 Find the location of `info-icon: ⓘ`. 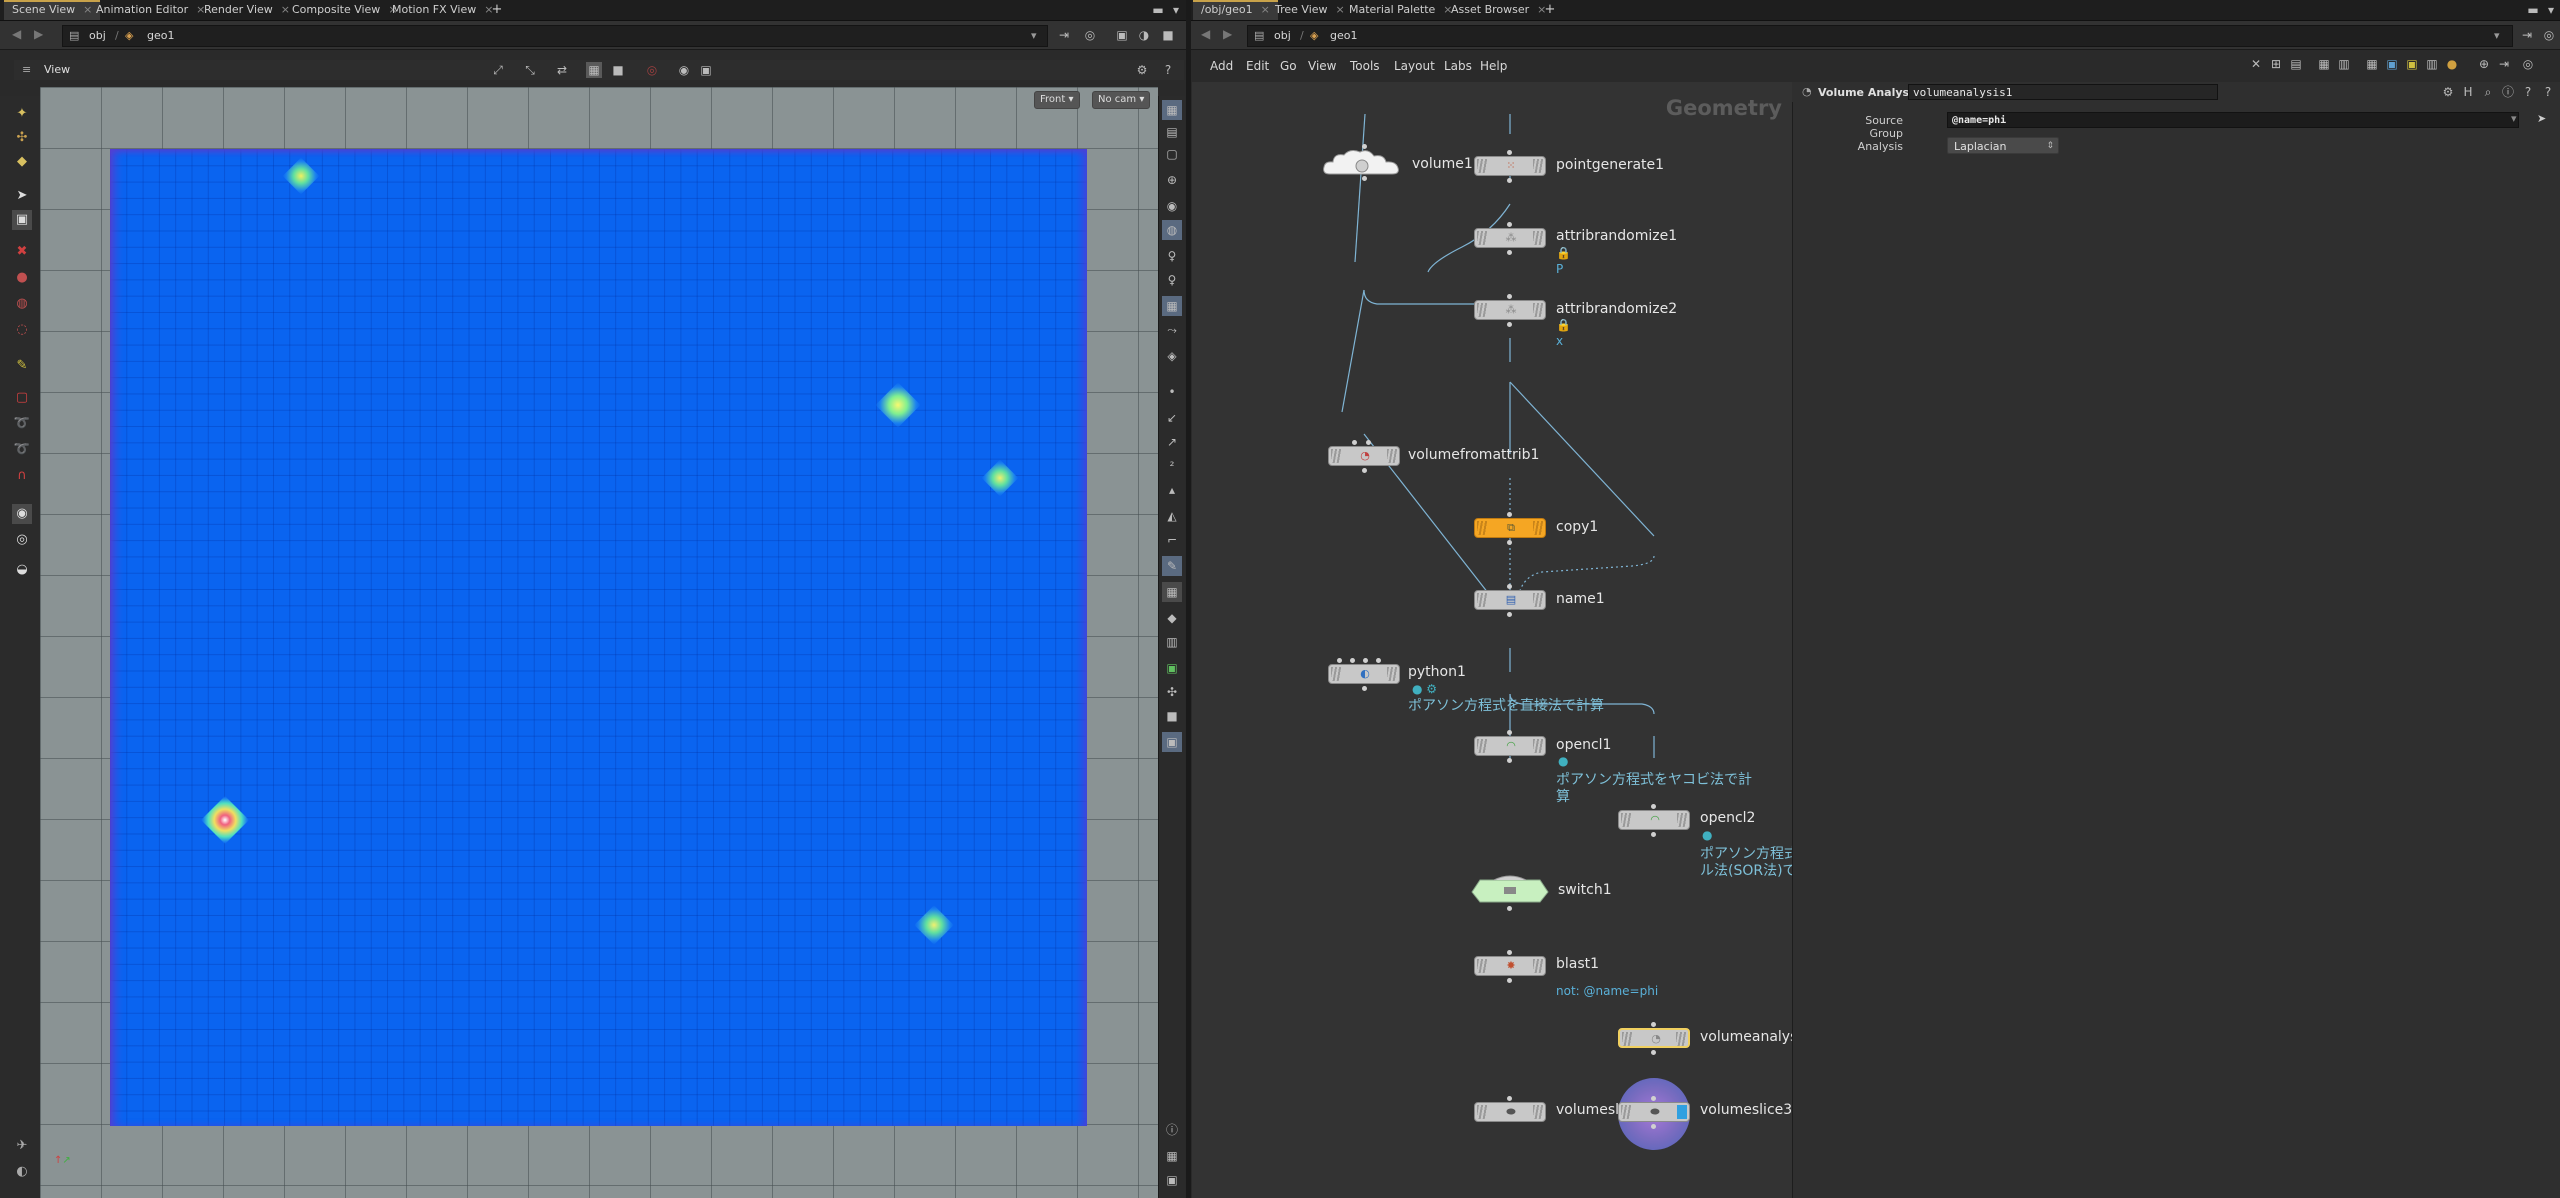

info-icon: ⓘ is located at coordinates (2508, 92).